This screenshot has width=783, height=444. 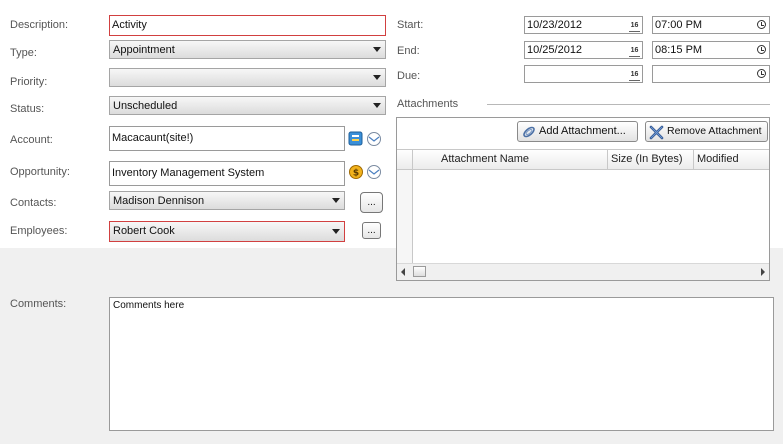 What do you see at coordinates (38, 304) in the screenshot?
I see `comments-label: Comments:` at bounding box center [38, 304].